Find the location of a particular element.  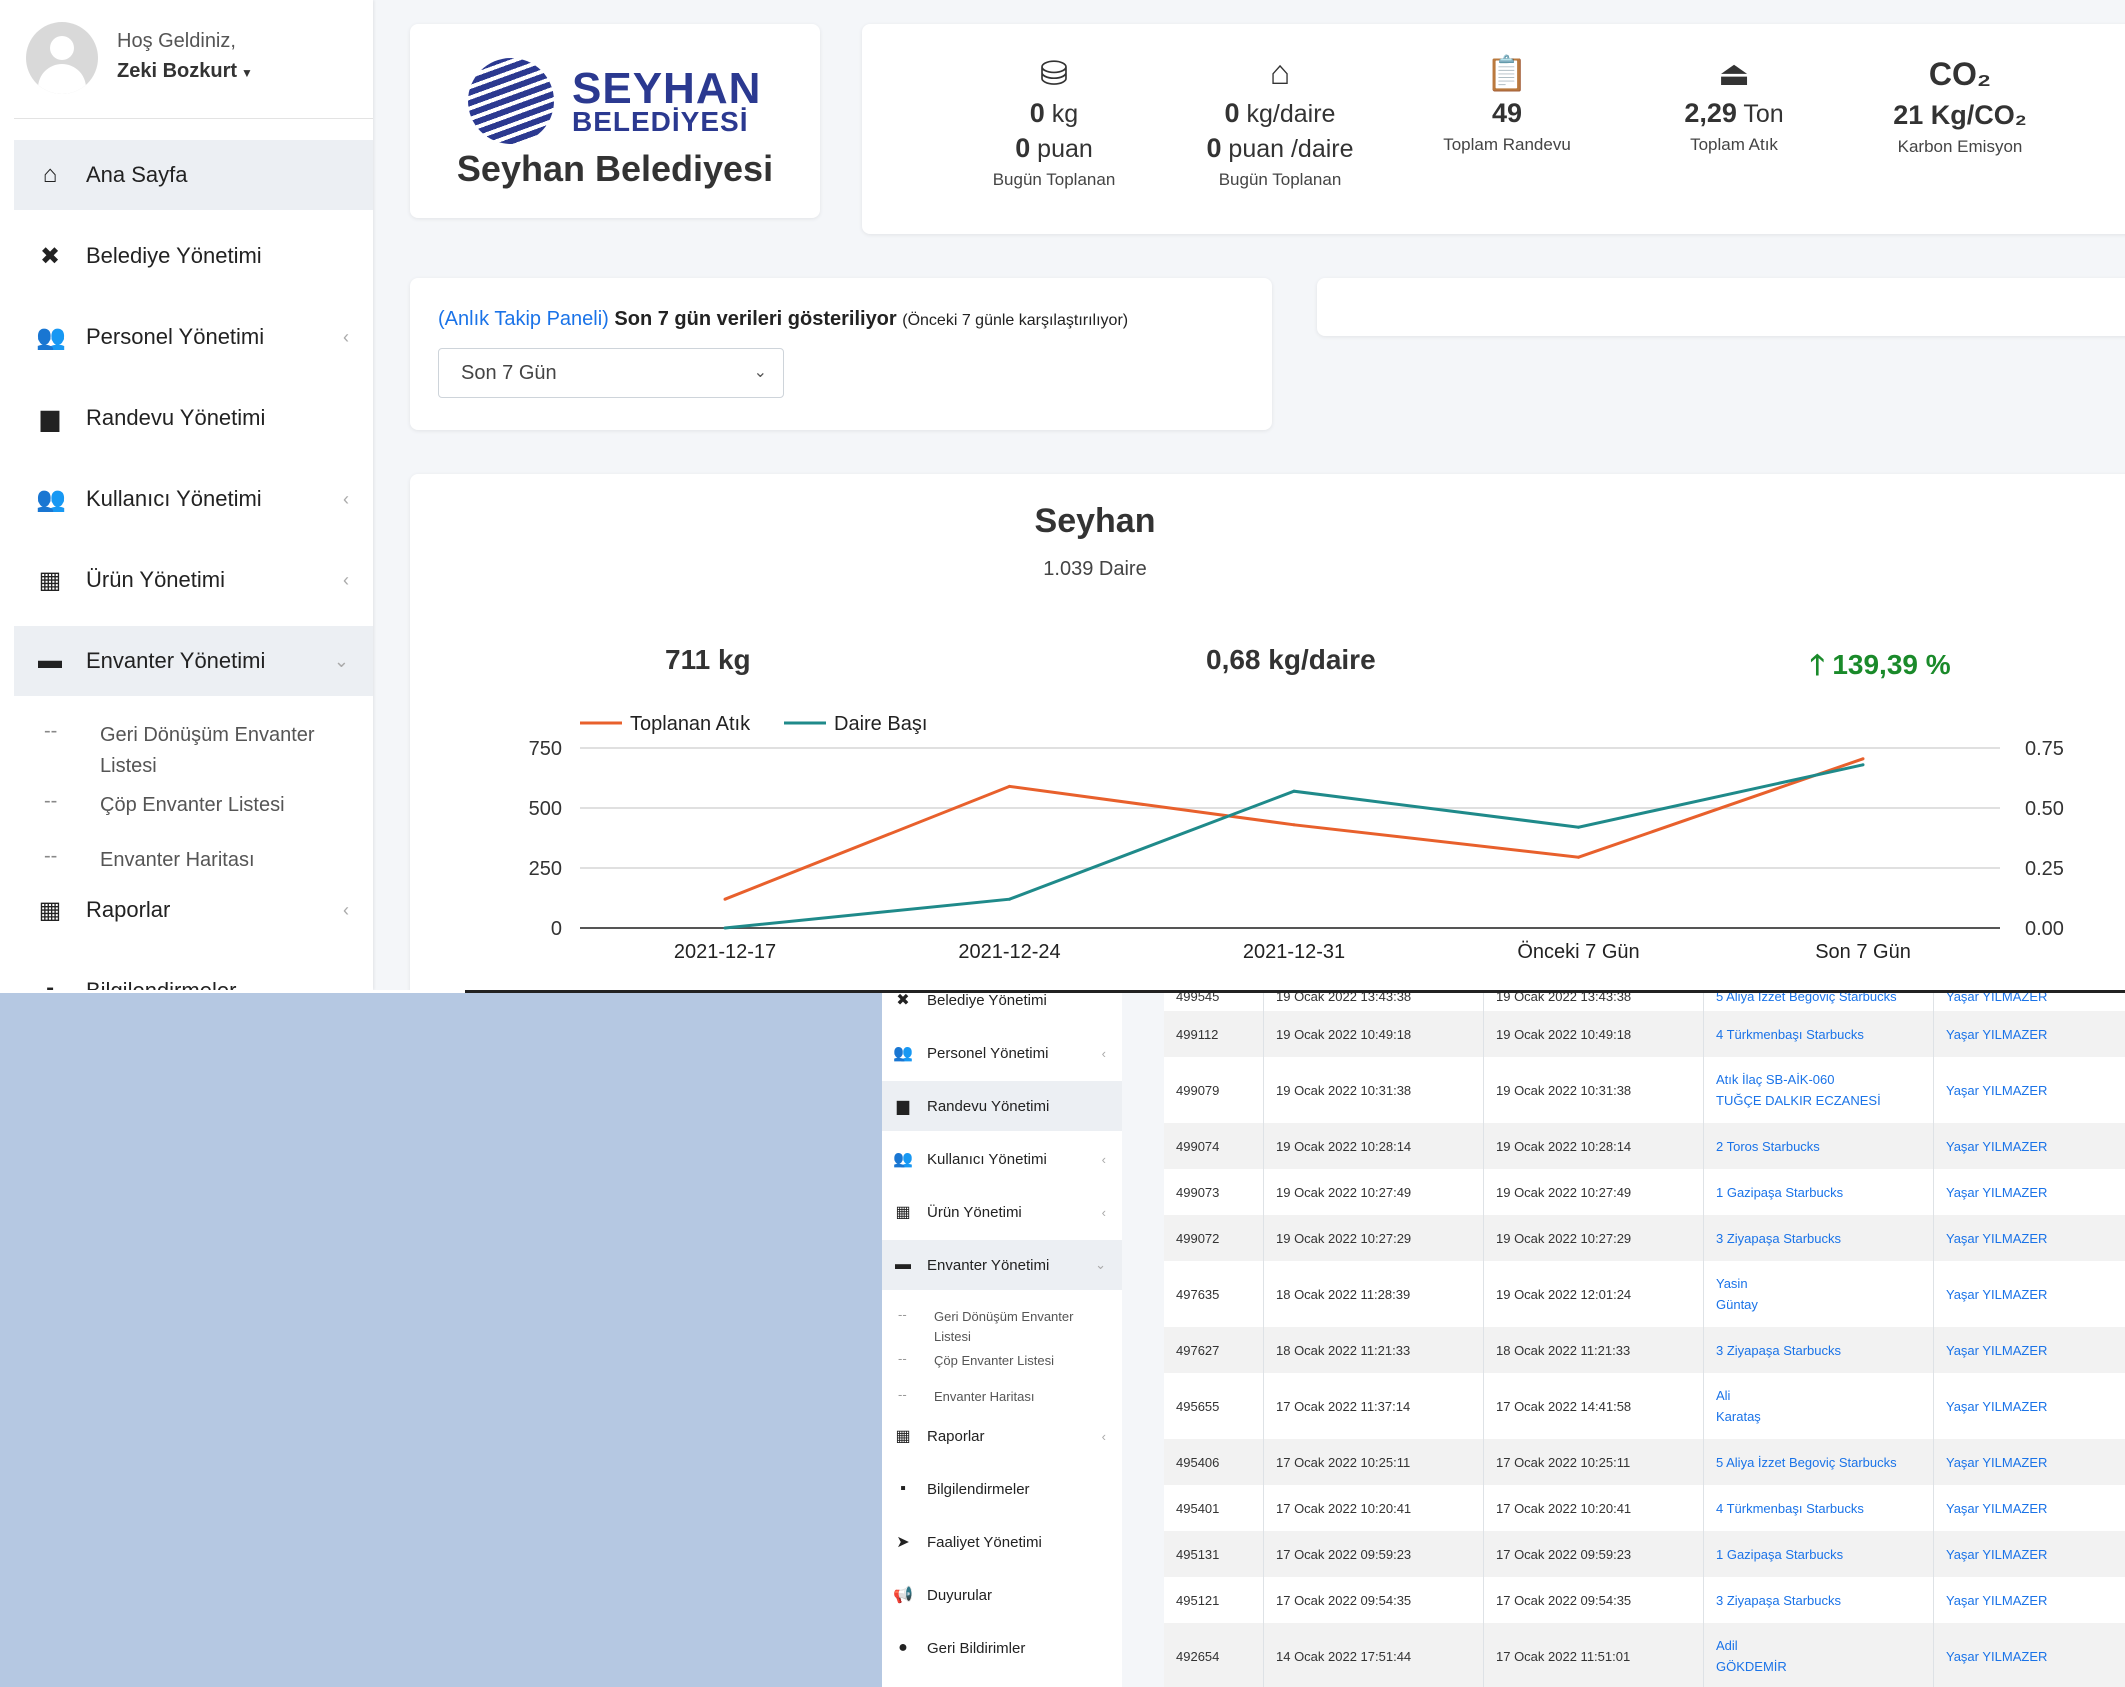

clipboard-icon: 📋 is located at coordinates (1507, 74).